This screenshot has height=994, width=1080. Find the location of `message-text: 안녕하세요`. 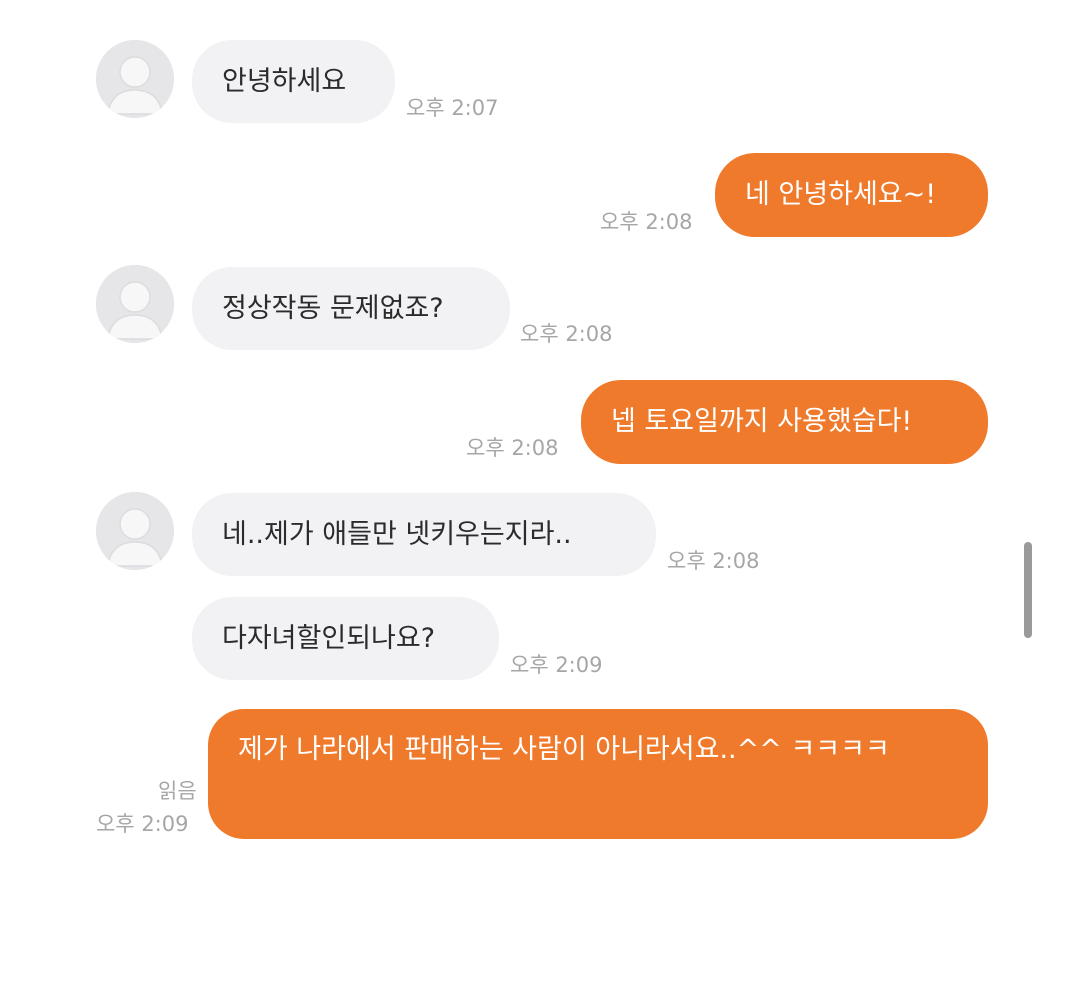

message-text: 안녕하세요 is located at coordinates (284, 81).